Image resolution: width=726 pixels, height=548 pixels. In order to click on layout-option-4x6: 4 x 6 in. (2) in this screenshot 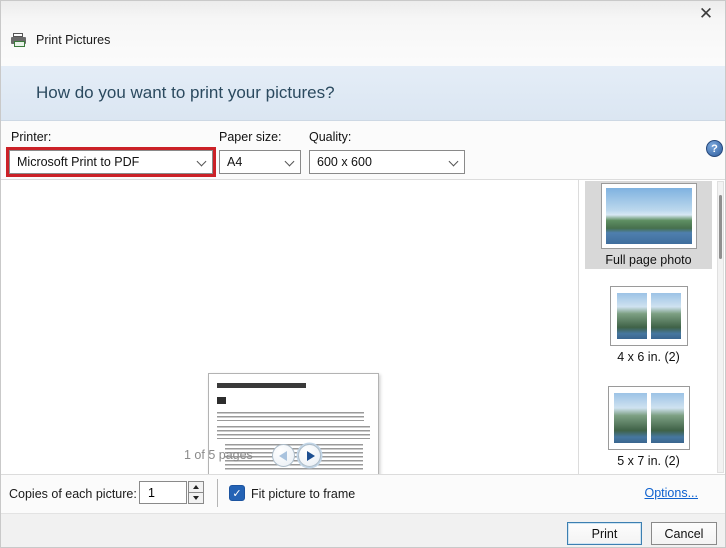, I will do `click(648, 325)`.